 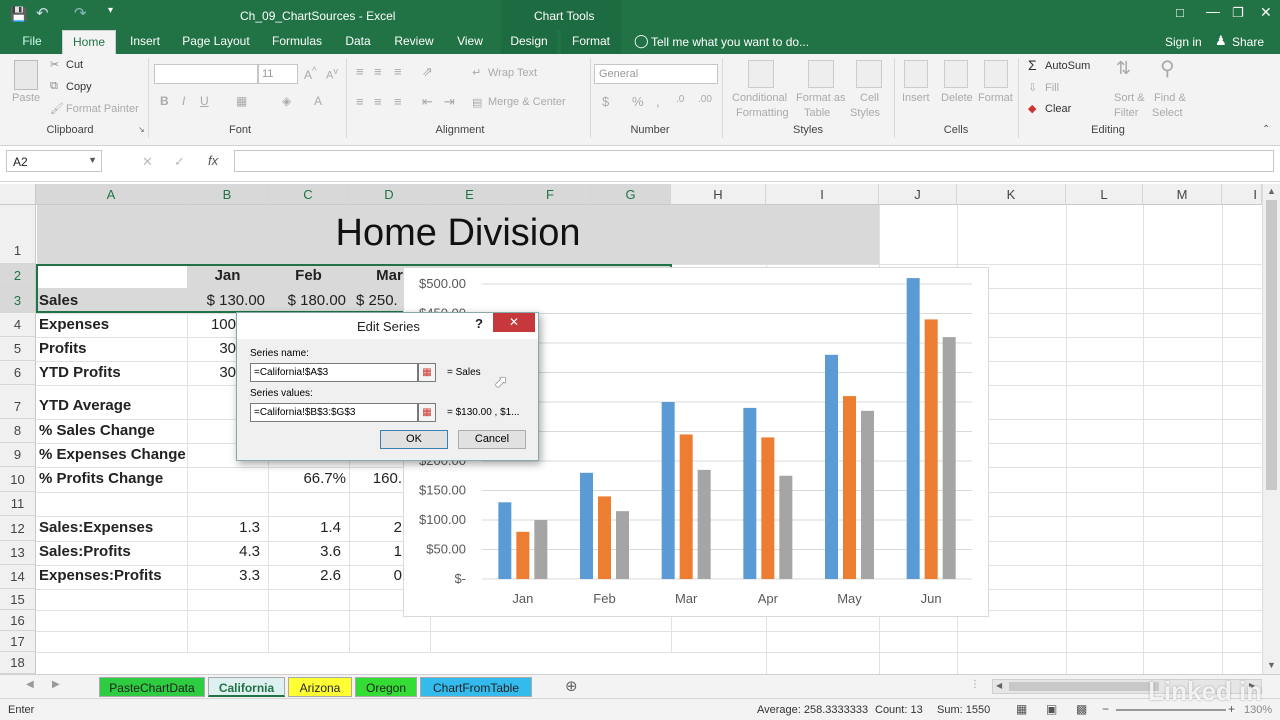 What do you see at coordinates (377, 551) in the screenshot?
I see `cell-d13: 1` at bounding box center [377, 551].